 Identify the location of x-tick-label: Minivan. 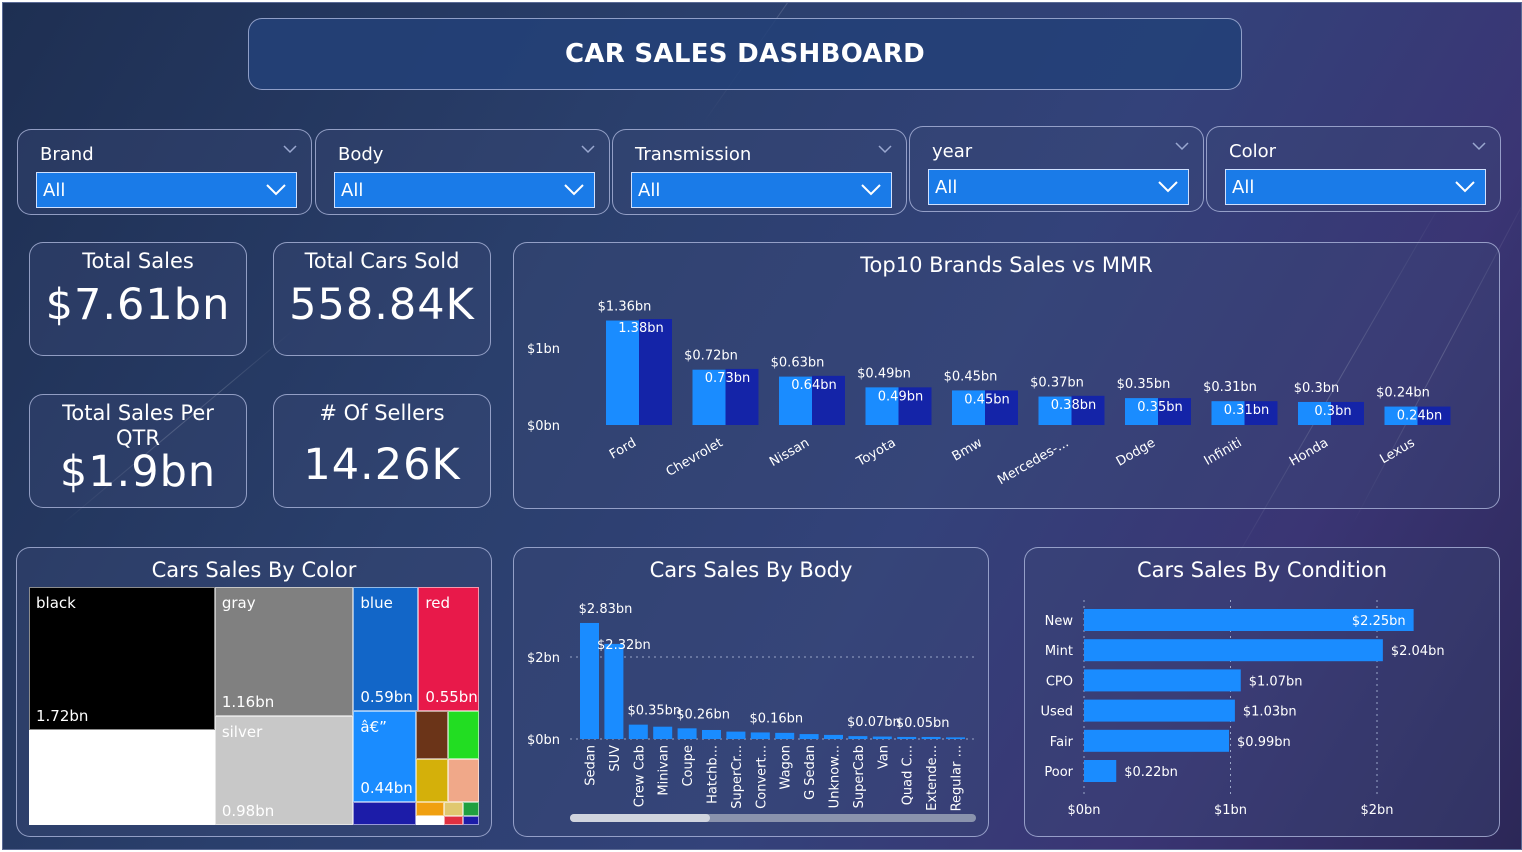
(664, 770).